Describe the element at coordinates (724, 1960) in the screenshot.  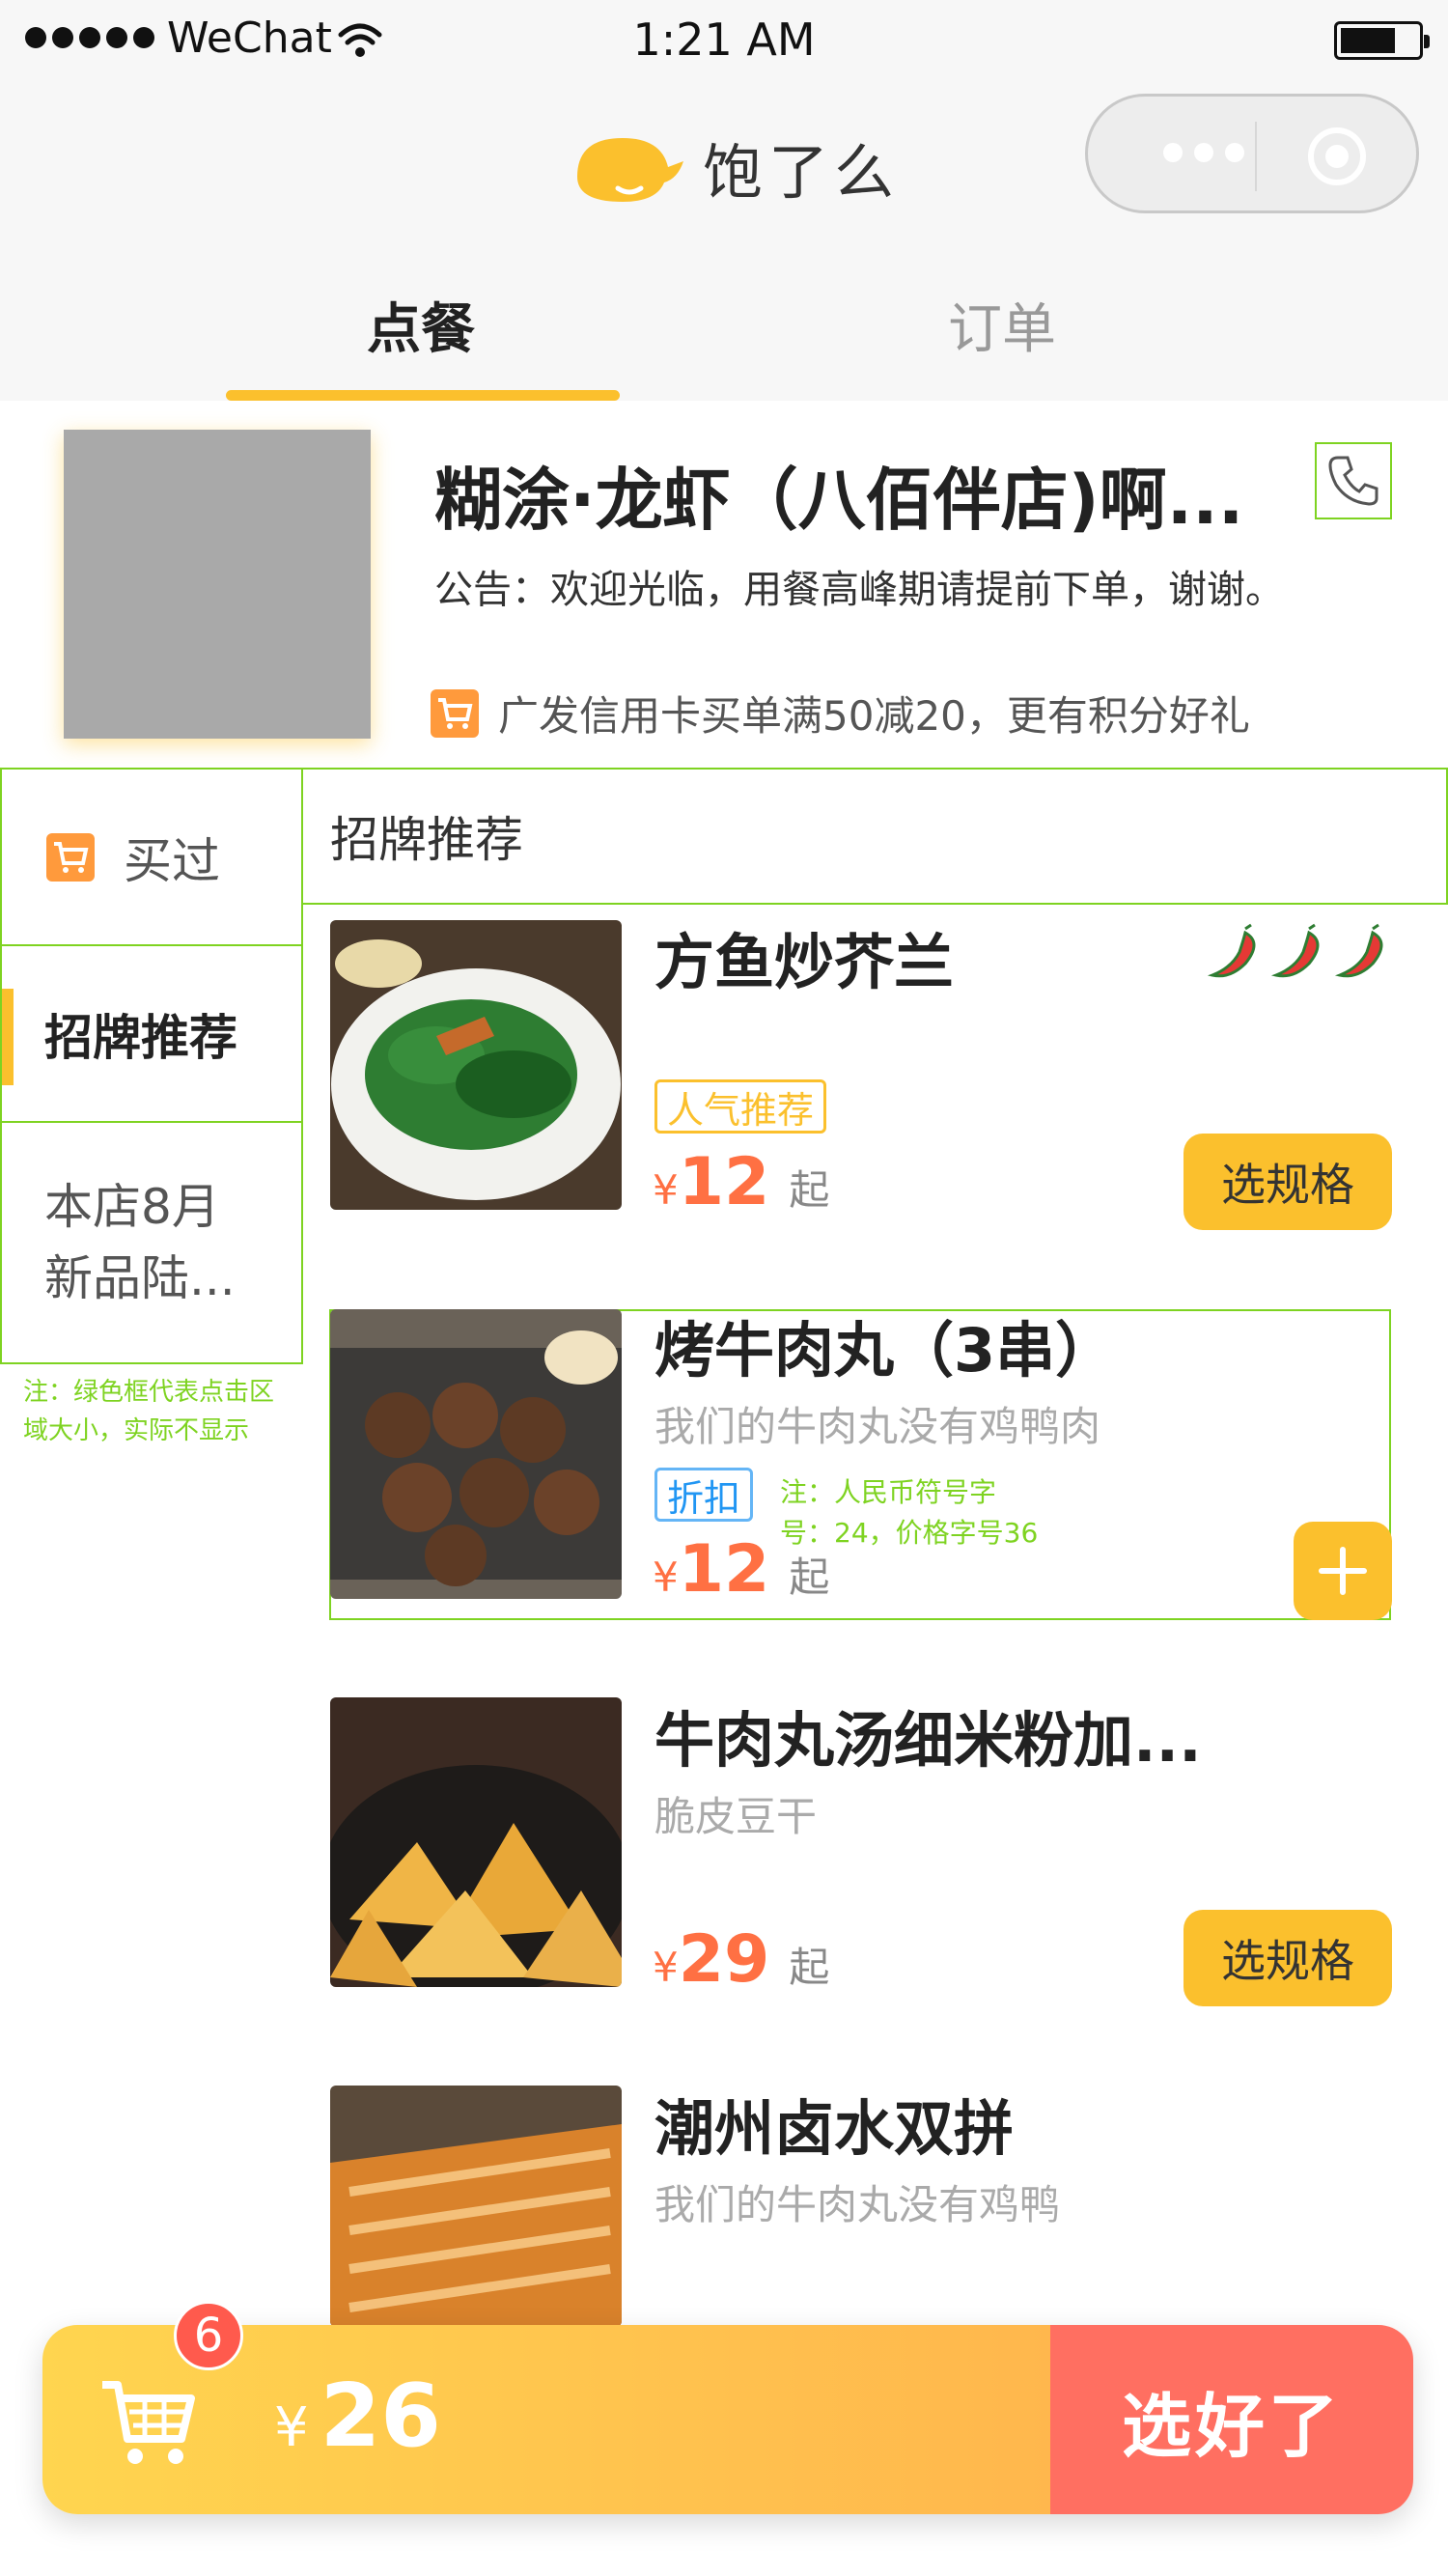
I see `price-value: 29` at that location.